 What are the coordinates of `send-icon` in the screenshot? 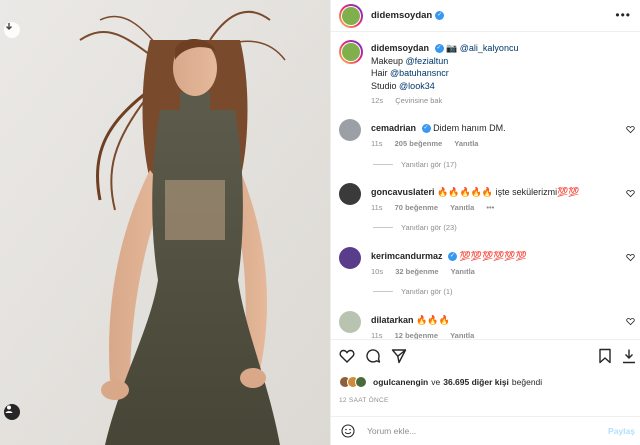 It's located at (399, 356).